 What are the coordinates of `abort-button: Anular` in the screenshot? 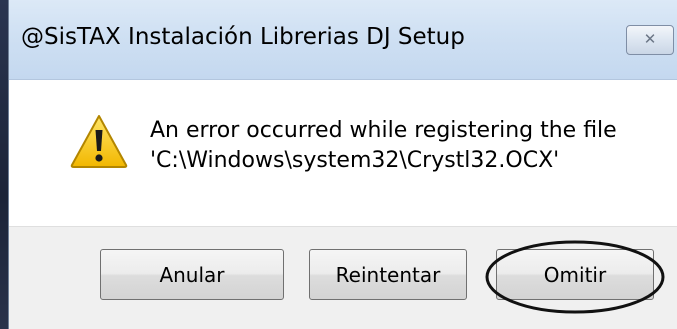 It's located at (192, 274).